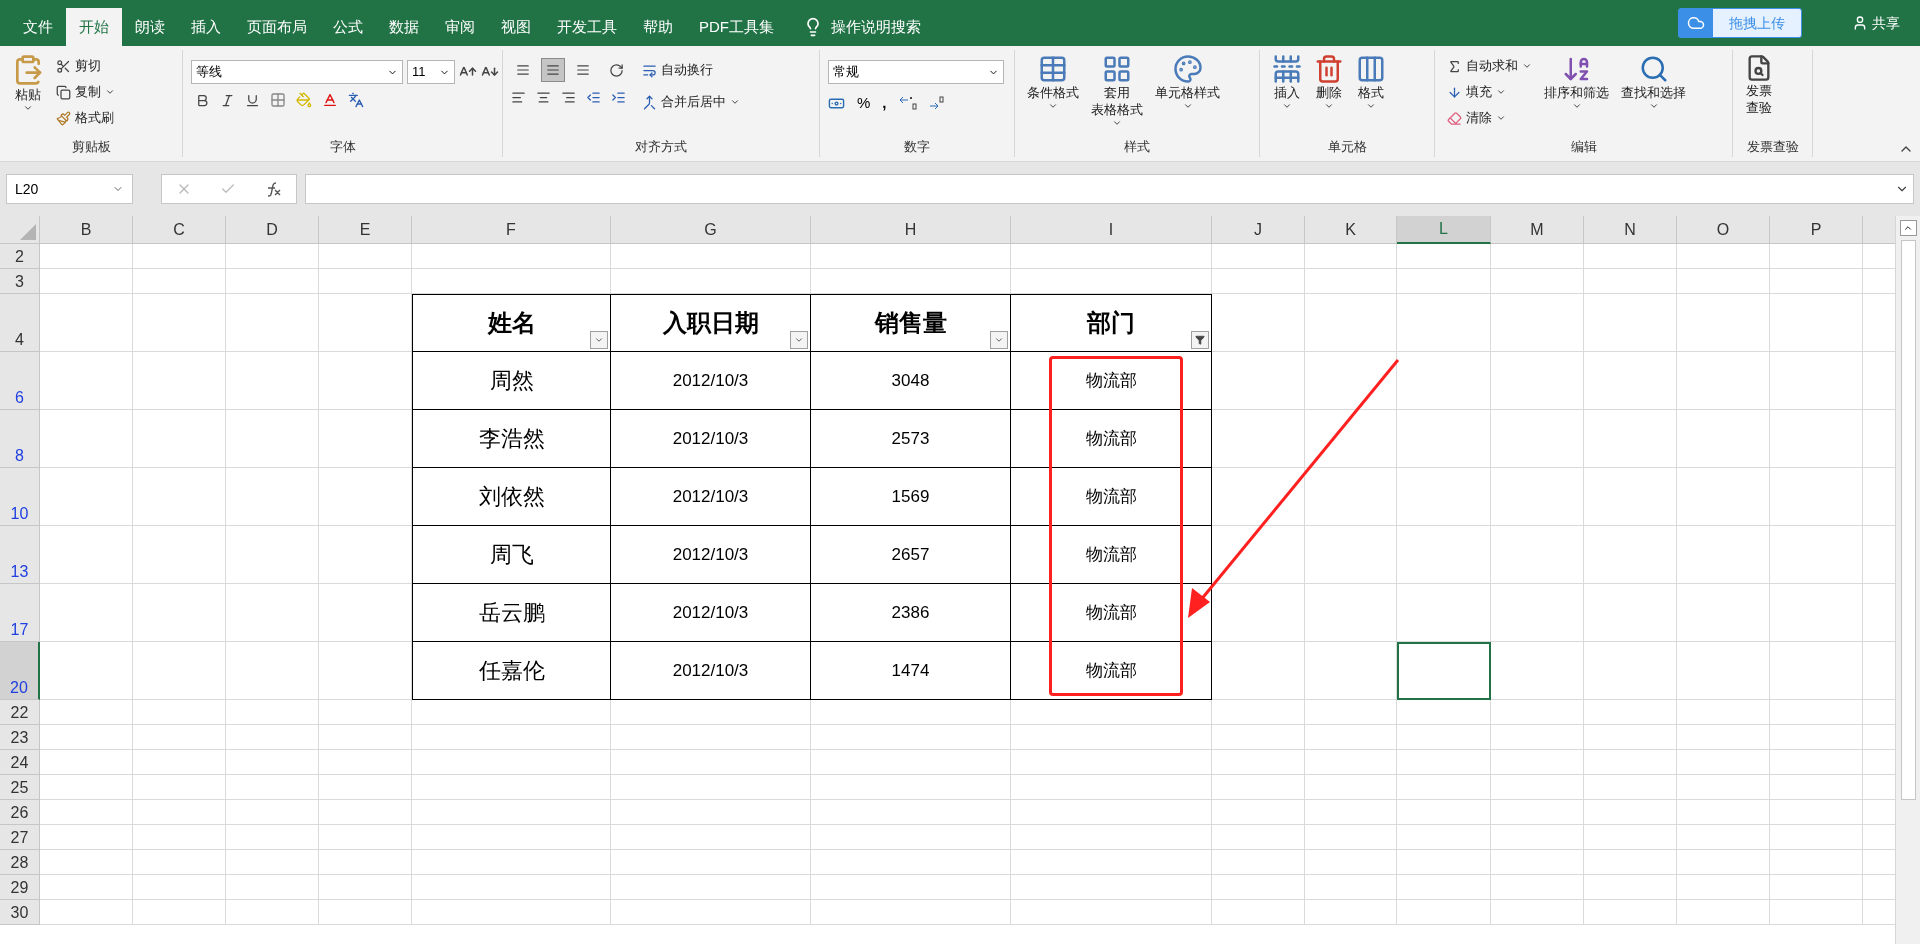  What do you see at coordinates (1444, 230) in the screenshot?
I see `column-header: L` at bounding box center [1444, 230].